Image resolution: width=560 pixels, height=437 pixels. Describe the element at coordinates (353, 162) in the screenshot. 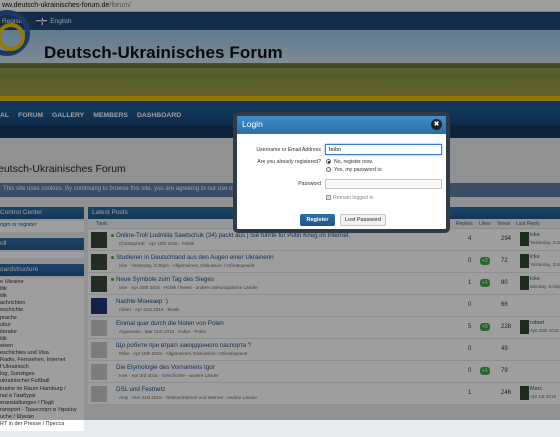

I see `radio-register-now-label: No, register now.` at that location.